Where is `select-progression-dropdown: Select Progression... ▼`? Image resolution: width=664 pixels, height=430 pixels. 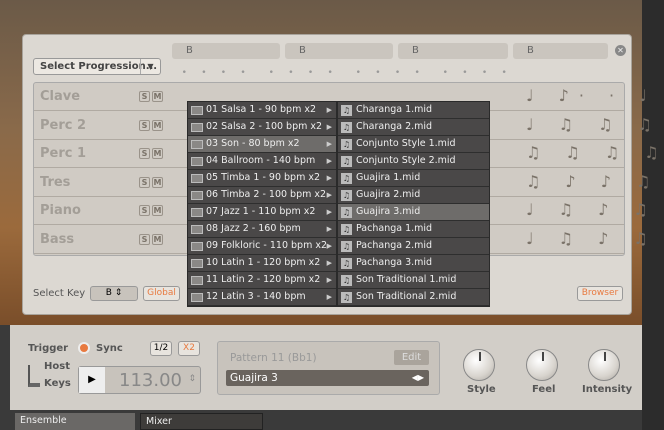
select-progression-dropdown: Select Progression... ▼ is located at coordinates (97, 66).